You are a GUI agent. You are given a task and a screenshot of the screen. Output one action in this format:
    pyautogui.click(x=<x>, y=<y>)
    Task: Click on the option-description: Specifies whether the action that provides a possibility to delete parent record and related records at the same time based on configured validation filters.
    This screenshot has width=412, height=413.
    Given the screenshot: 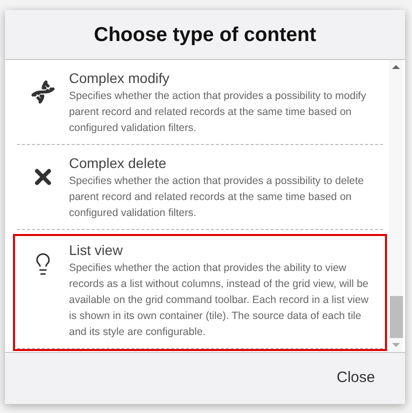 What is the action you would take?
    pyautogui.click(x=217, y=197)
    